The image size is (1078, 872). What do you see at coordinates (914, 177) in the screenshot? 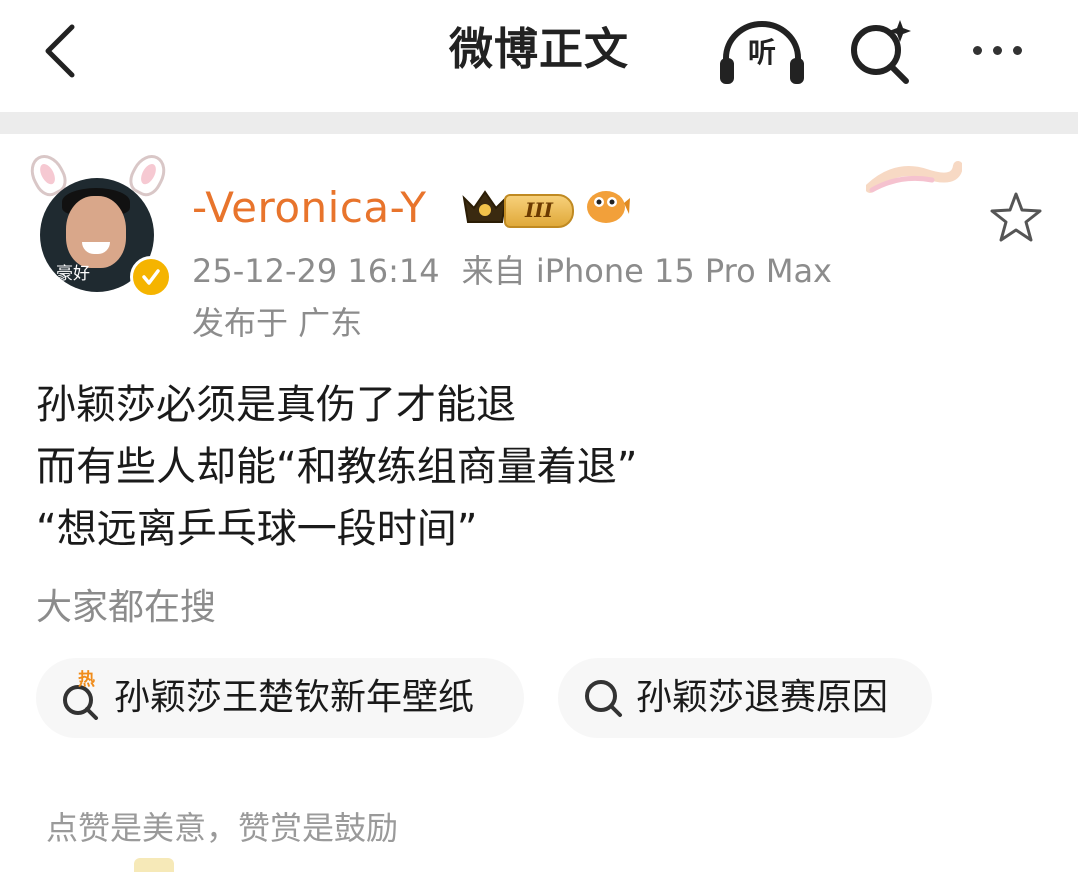
I see `decoration-sticker` at bounding box center [914, 177].